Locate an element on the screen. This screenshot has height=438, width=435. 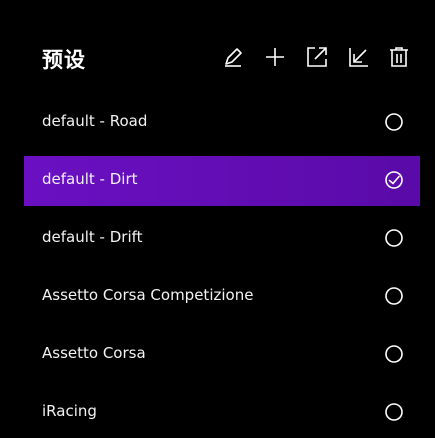
toolbar is located at coordinates (217, 56).